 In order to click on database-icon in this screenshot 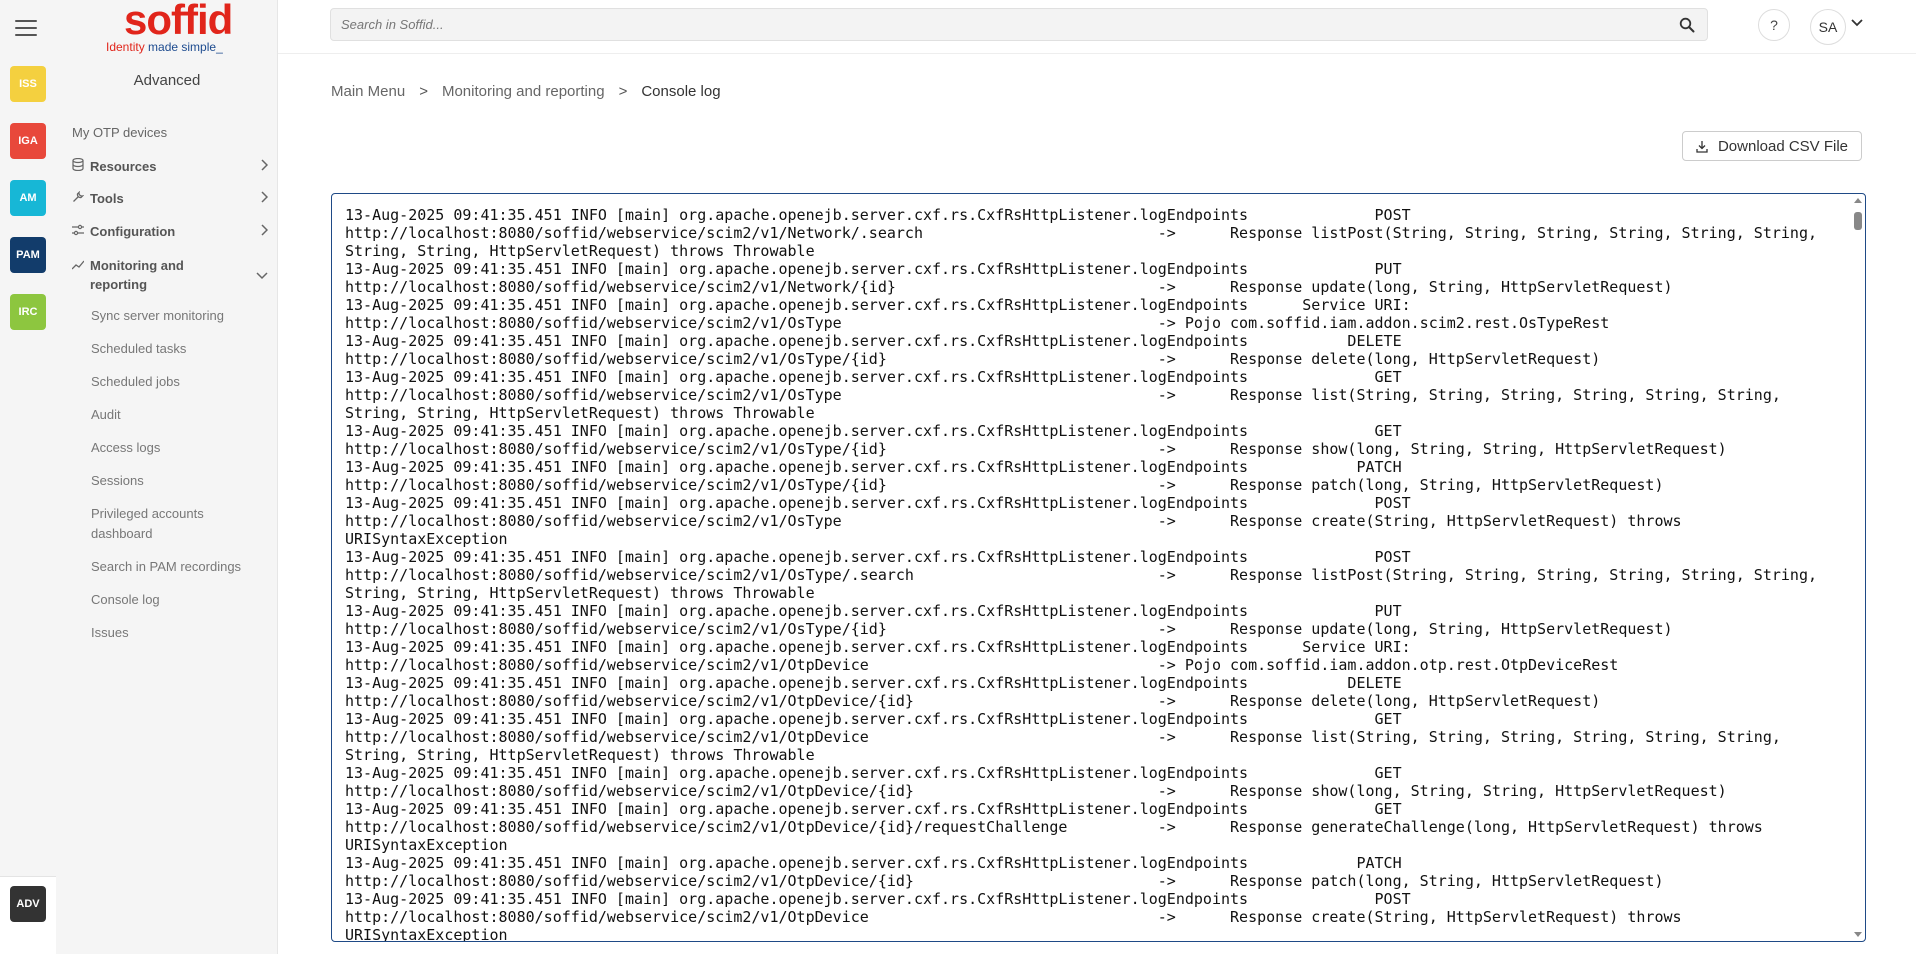, I will do `click(79, 165)`.